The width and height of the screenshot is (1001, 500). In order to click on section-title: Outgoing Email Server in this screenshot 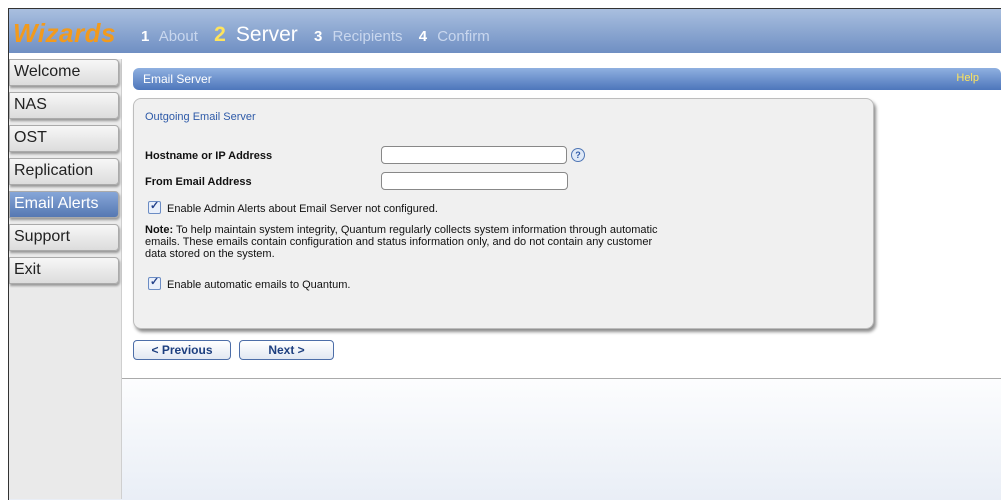, I will do `click(200, 117)`.